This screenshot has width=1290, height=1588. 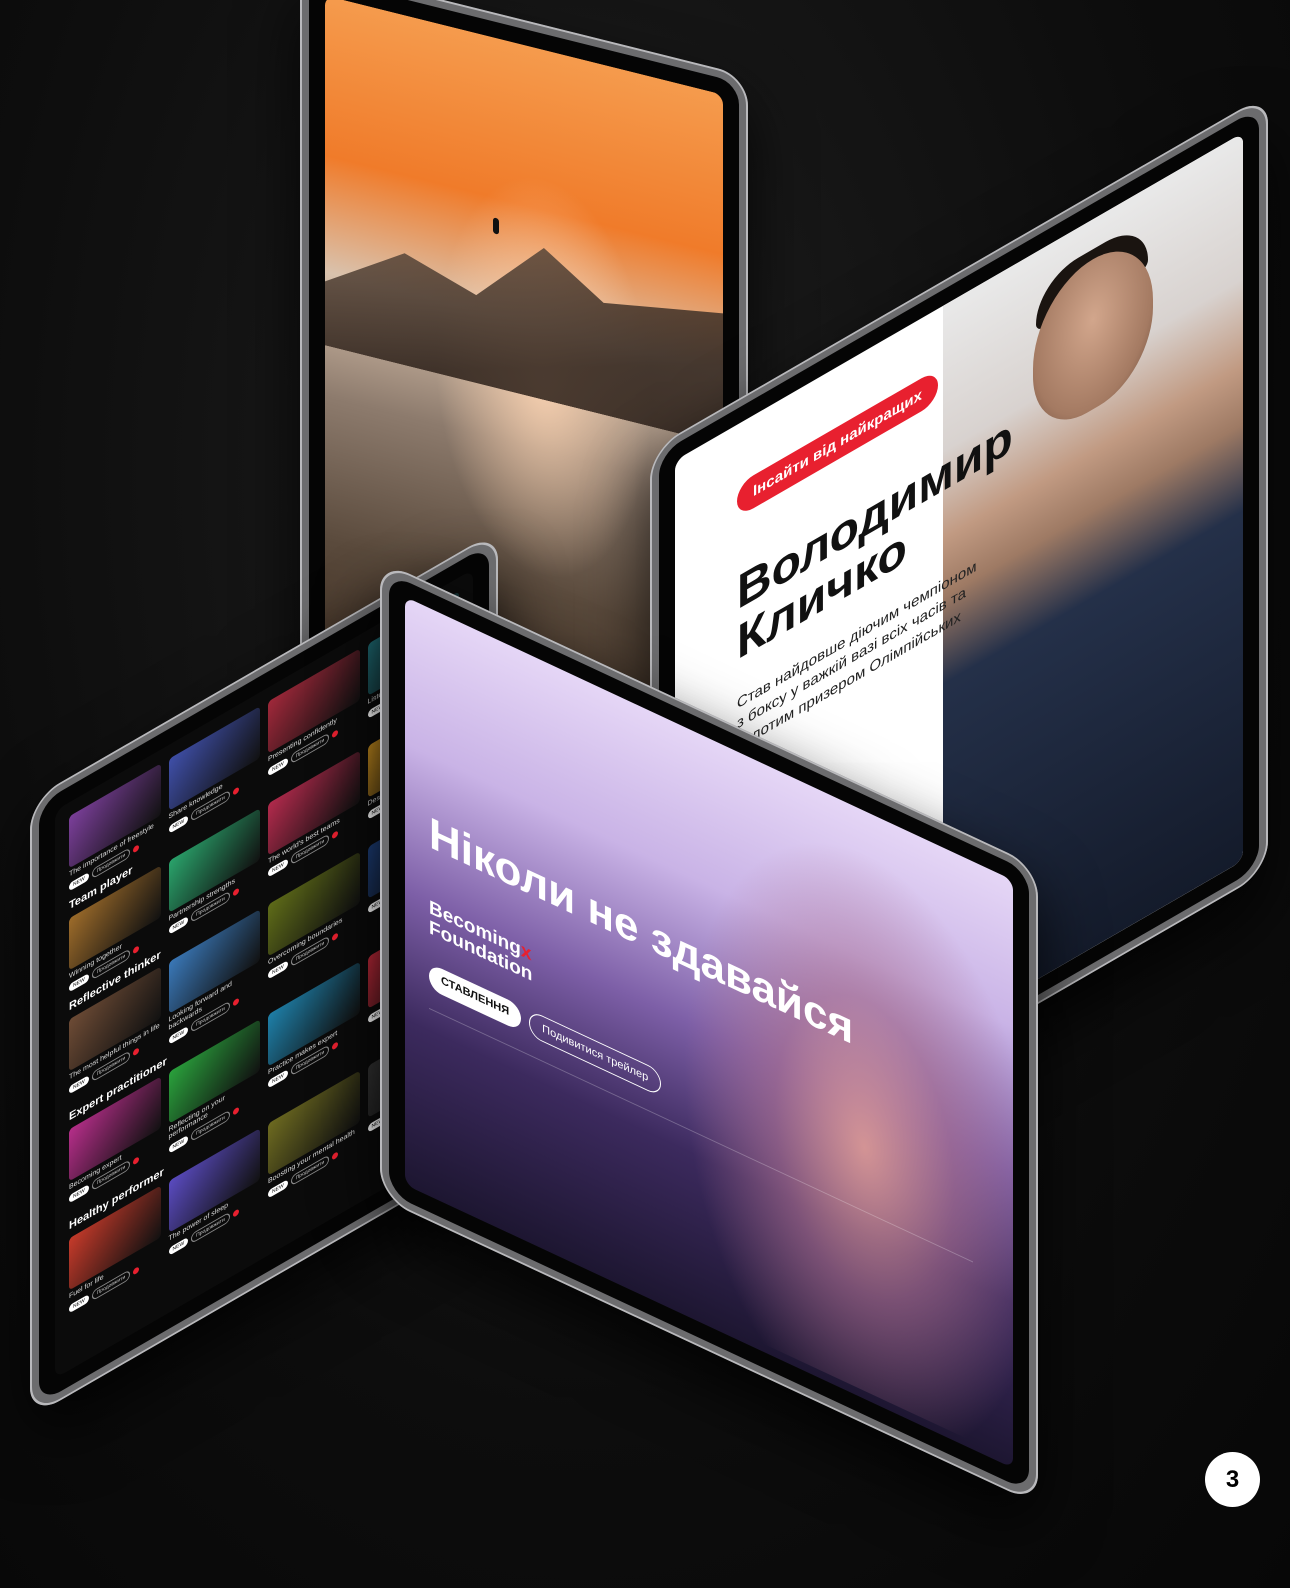 I want to click on page-number: 3, so click(x=1232, y=1479).